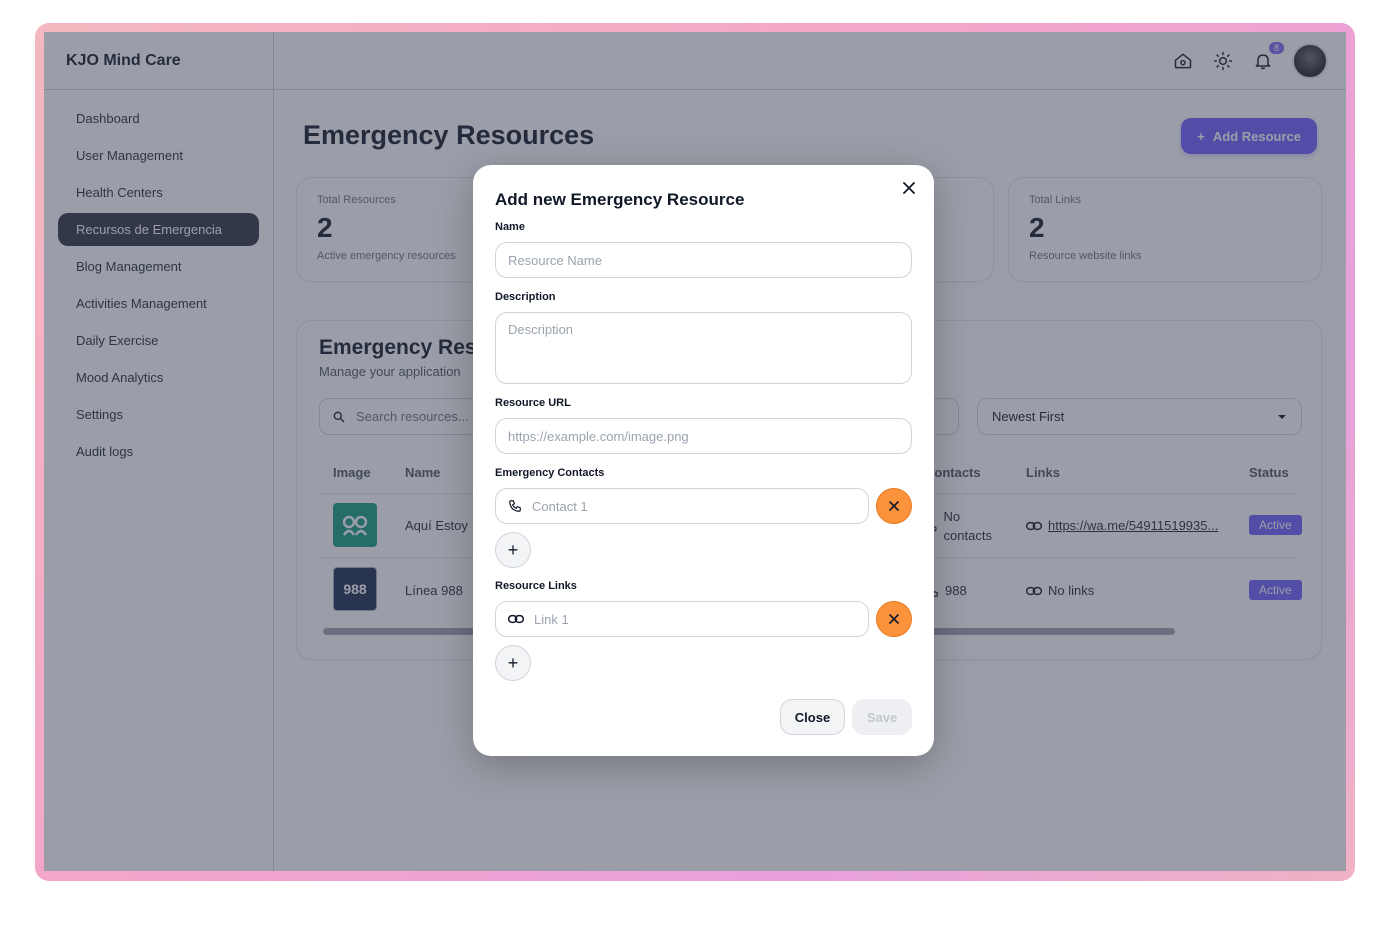 The width and height of the screenshot is (1389, 927). What do you see at coordinates (555, 260) in the screenshot?
I see `name-placeholder: Resource Name` at bounding box center [555, 260].